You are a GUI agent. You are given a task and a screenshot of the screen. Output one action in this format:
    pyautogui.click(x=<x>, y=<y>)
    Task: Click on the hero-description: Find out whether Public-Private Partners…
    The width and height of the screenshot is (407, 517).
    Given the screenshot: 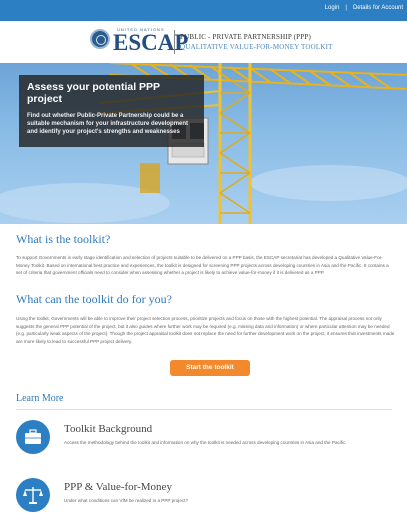 What is the action you would take?
    pyautogui.click(x=108, y=124)
    